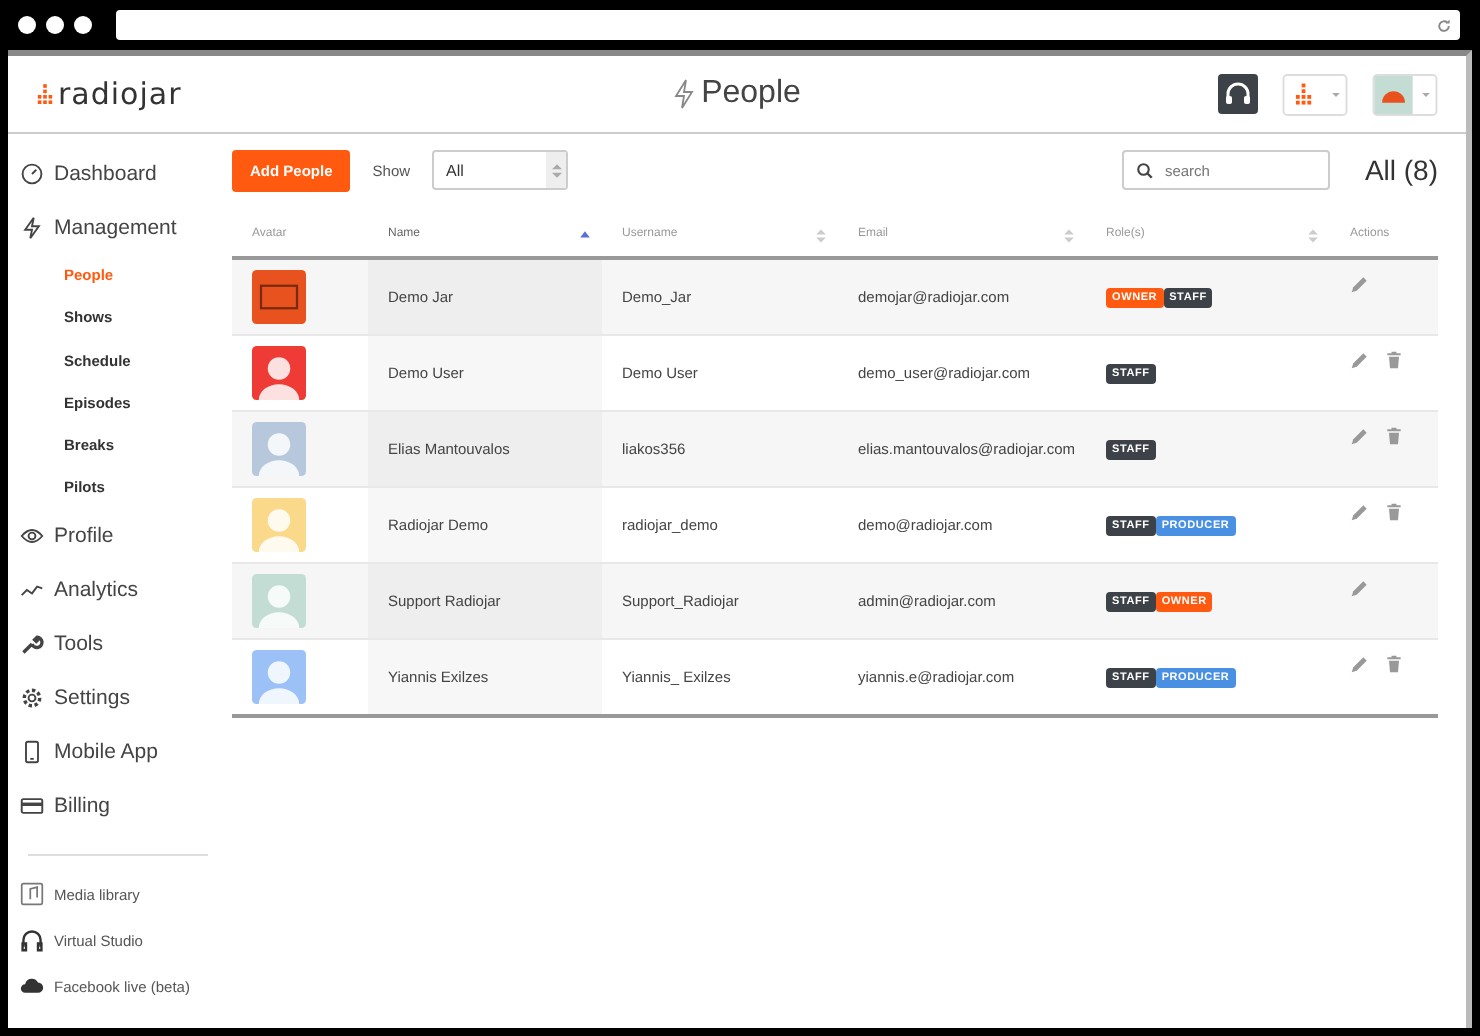  Describe the element at coordinates (120, 590) in the screenshot. I see `sidebar-item: Analytics` at that location.